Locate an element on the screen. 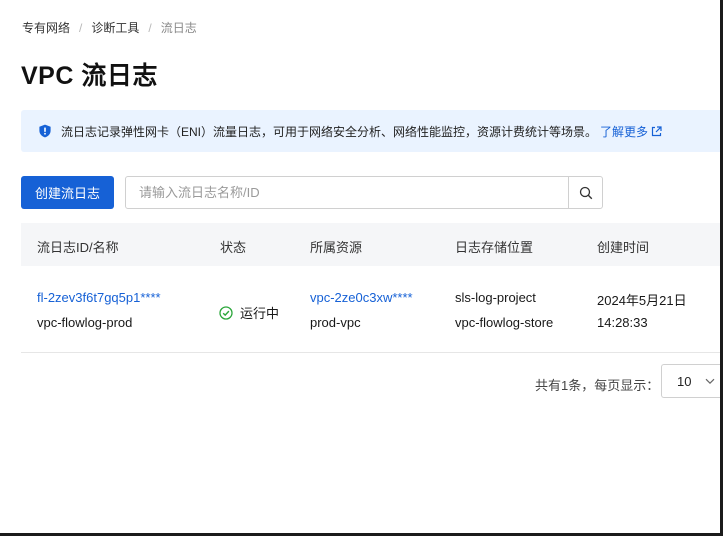 The height and width of the screenshot is (542, 723). flowlog-id-link: fl-2zev3f6t7gq5p1**** is located at coordinates (99, 297).